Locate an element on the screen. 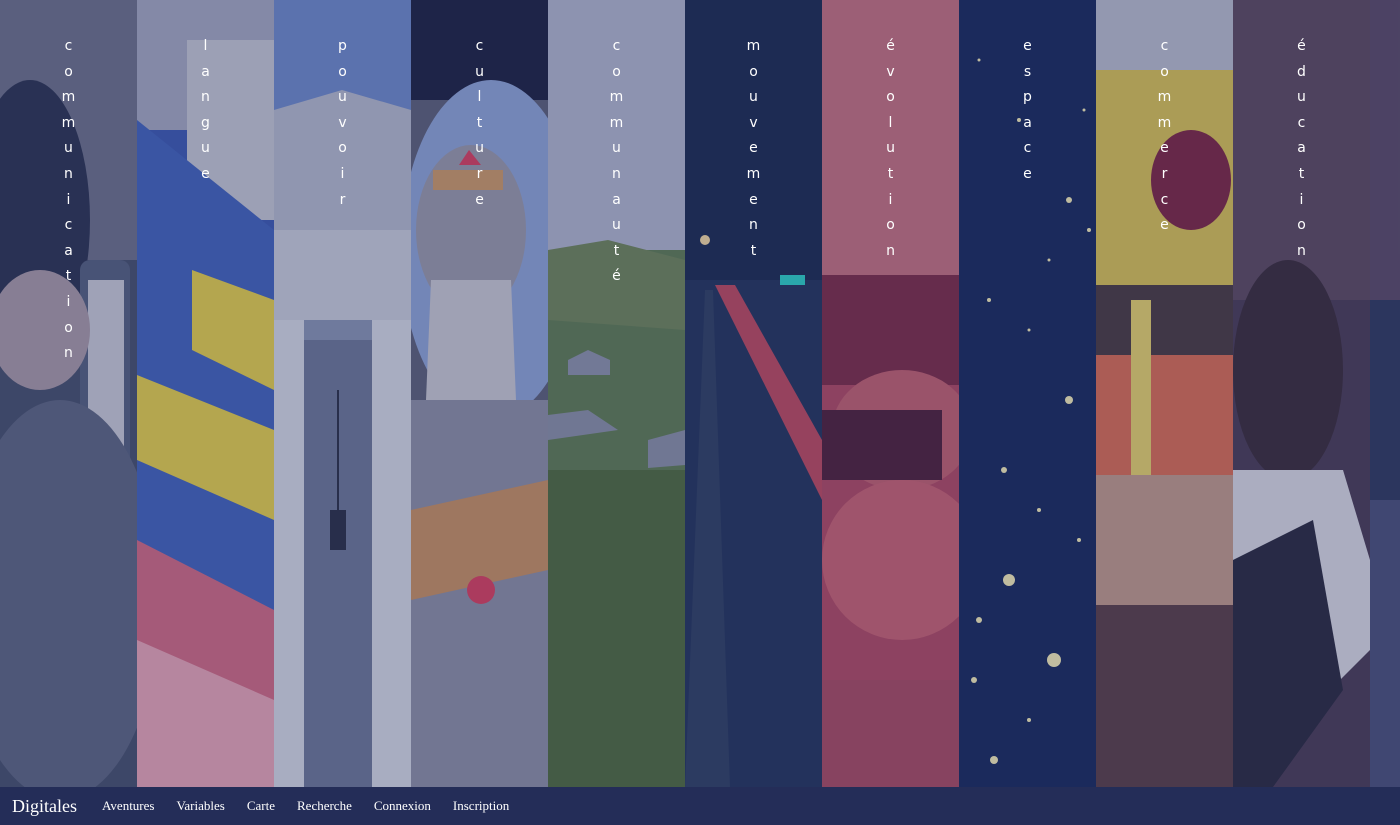  nav-link-carte: Carte is located at coordinates (261, 806).